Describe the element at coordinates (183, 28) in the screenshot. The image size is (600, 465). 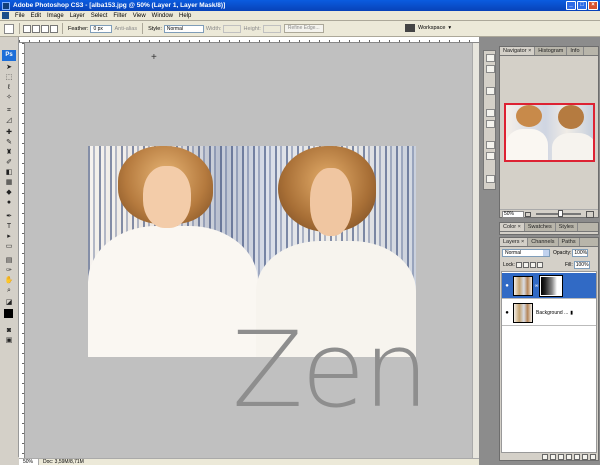
I see `style-select: Normal` at that location.